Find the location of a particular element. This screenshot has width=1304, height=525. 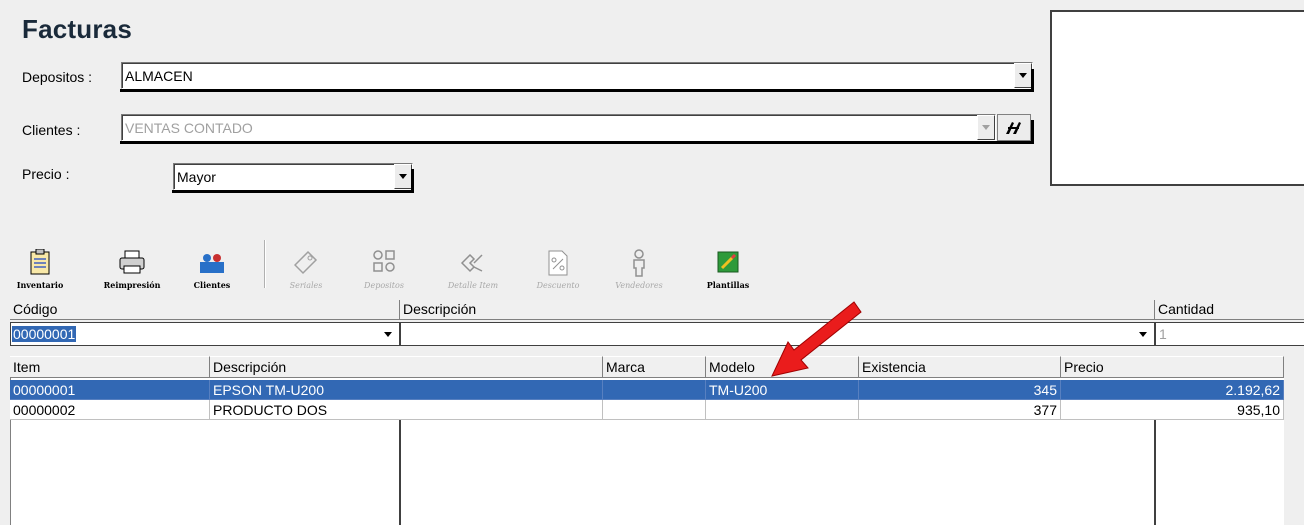

toolbar-vendedores-button: Vendedores is located at coordinates (639, 264).